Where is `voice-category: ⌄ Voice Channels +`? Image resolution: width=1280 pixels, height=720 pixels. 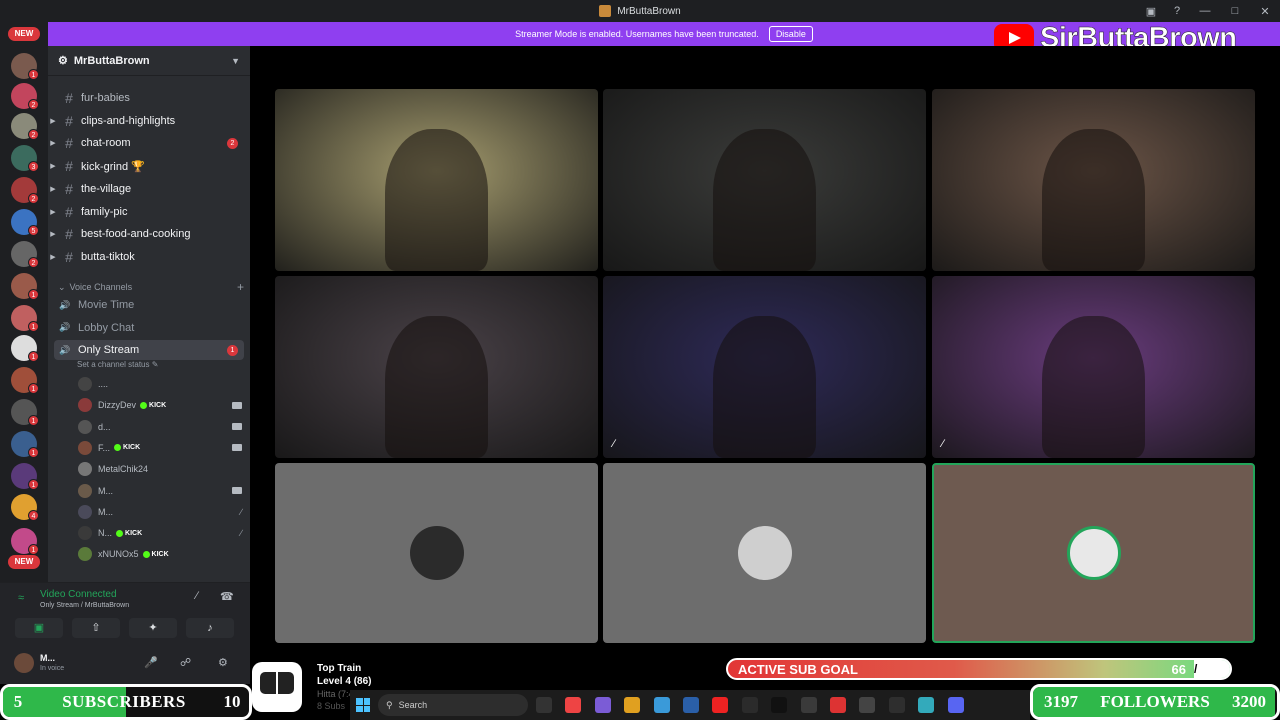
voice-category: ⌄ Voice Channels + is located at coordinates (151, 287).